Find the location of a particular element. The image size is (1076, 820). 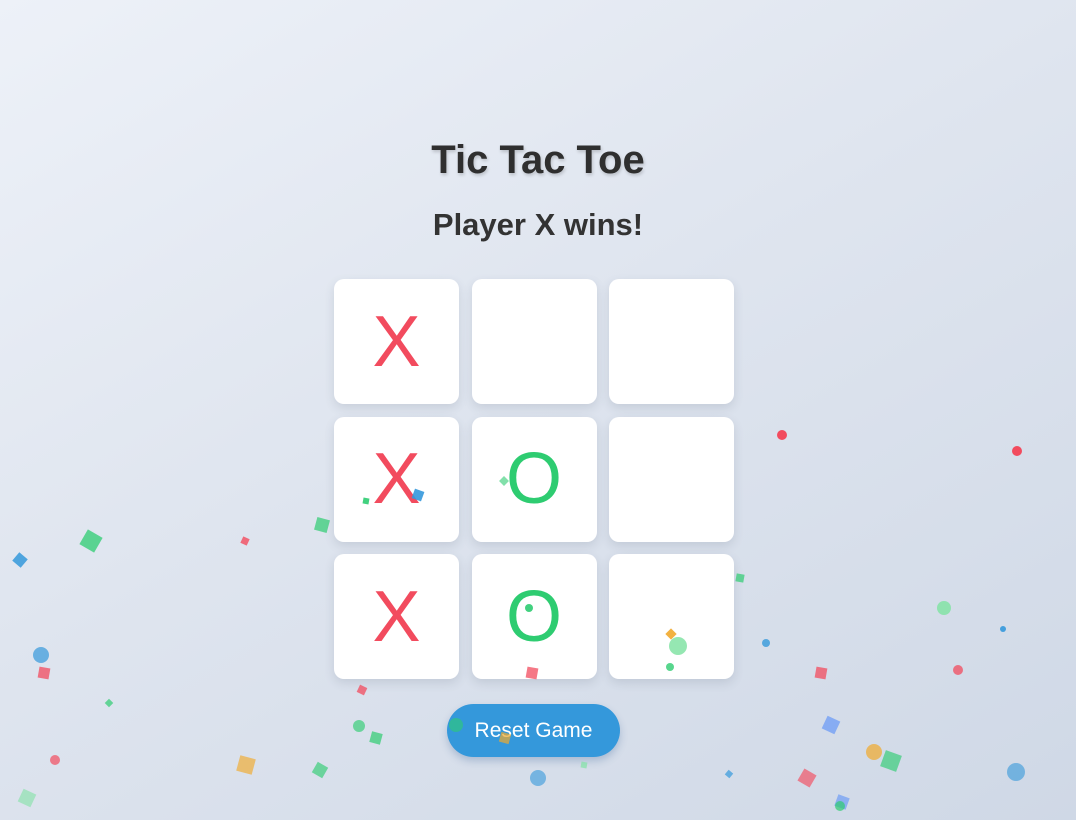

board-cell-5: O is located at coordinates (534, 479).